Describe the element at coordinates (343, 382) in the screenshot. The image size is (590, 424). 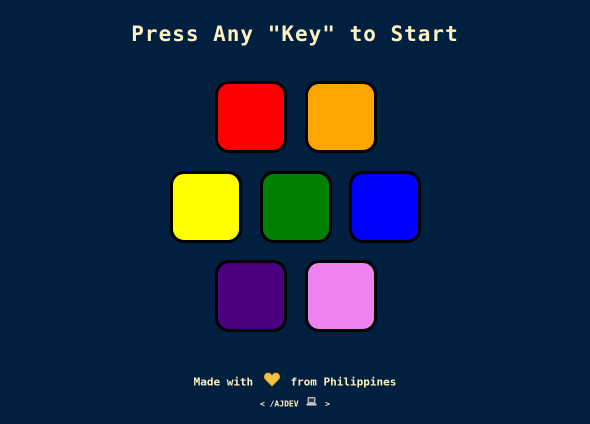
I see `from-philippines-text: from Philippines` at that location.